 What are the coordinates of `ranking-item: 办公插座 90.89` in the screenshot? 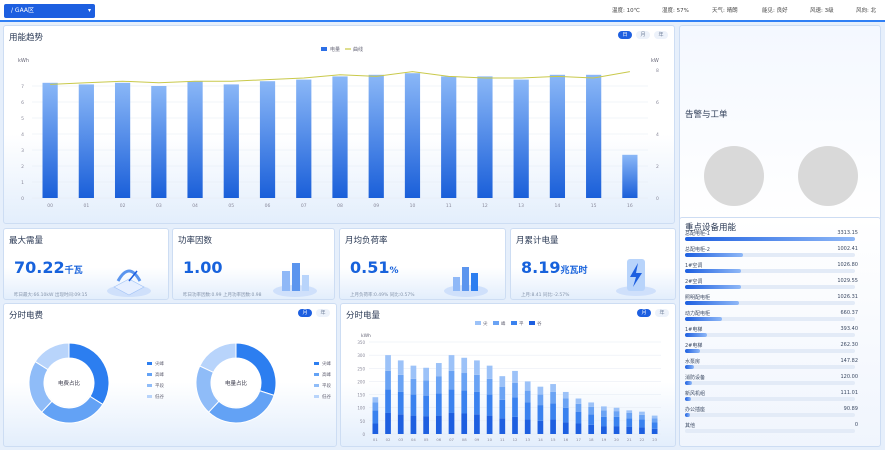 It's located at (771, 413).